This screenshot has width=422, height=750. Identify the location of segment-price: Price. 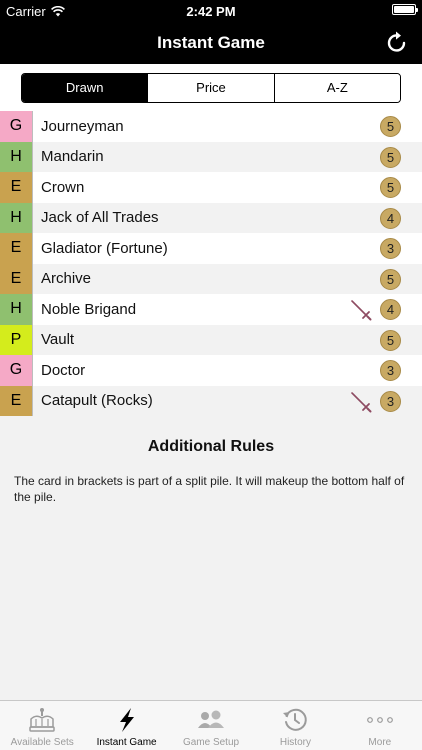
(210, 88).